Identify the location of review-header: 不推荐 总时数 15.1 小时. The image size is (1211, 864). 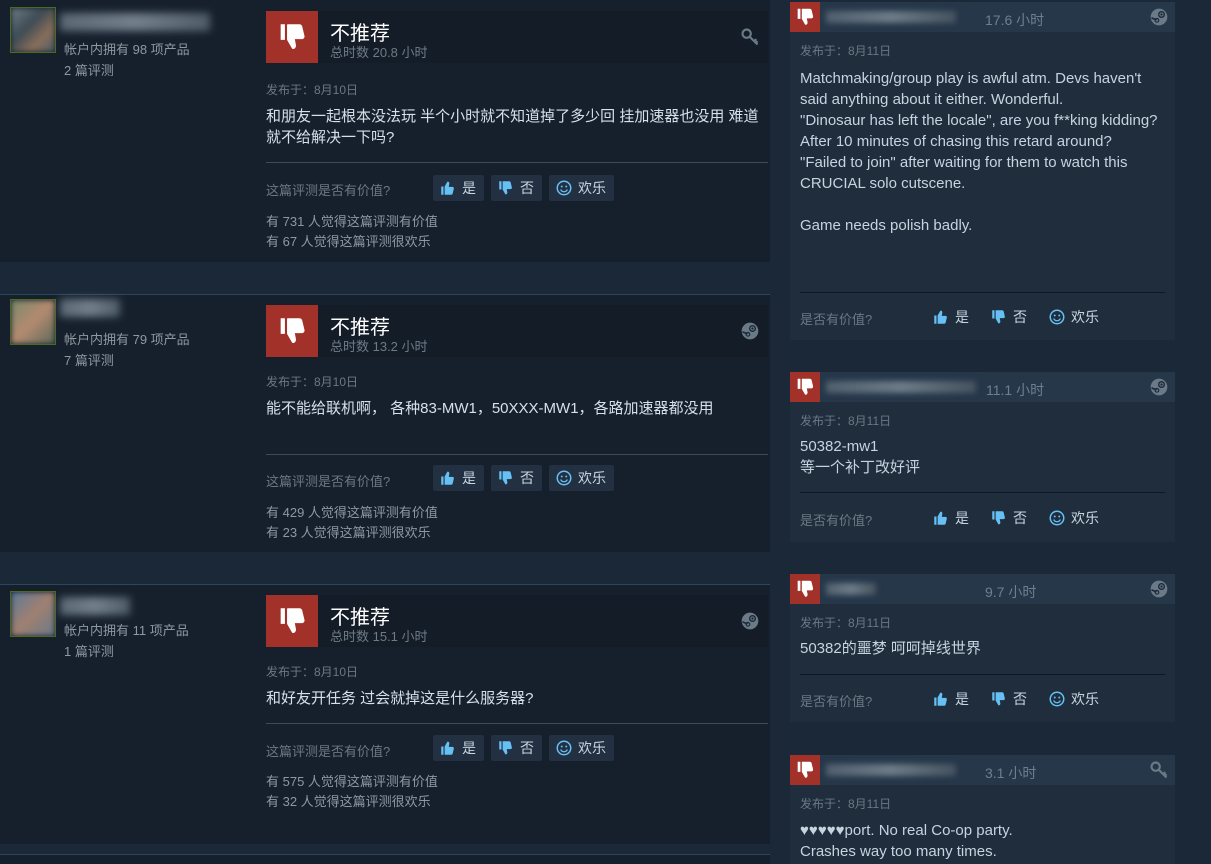
(517, 621).